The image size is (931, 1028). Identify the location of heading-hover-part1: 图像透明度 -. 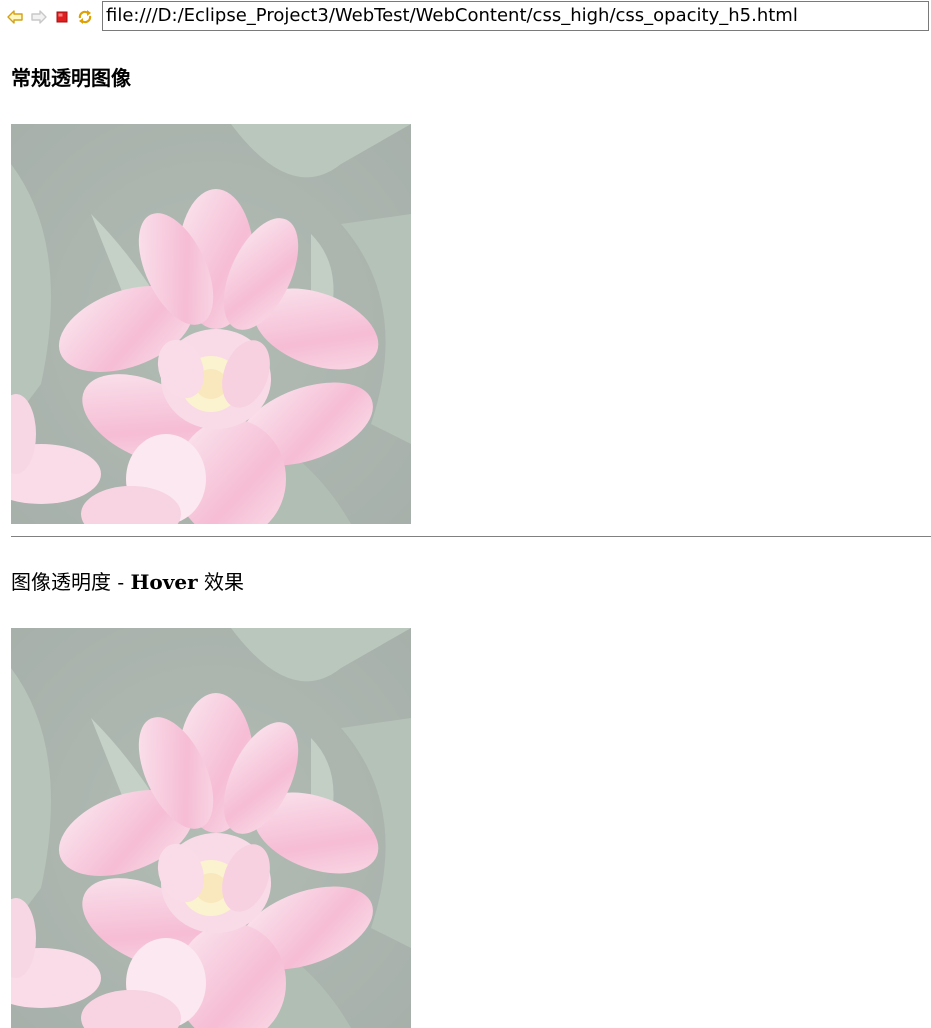
(71, 582).